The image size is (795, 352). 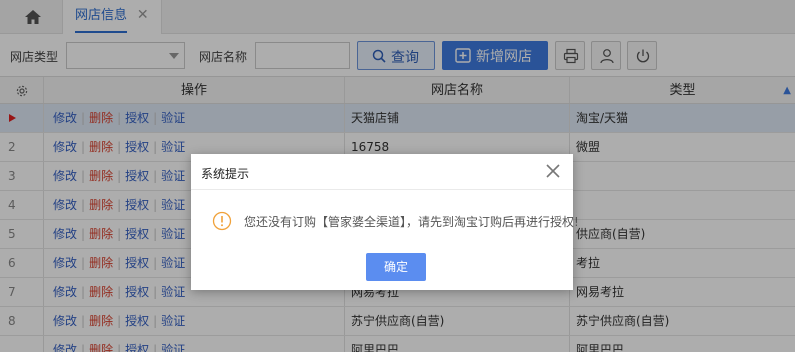 I want to click on dialog-title: 系统提示, so click(x=225, y=174).